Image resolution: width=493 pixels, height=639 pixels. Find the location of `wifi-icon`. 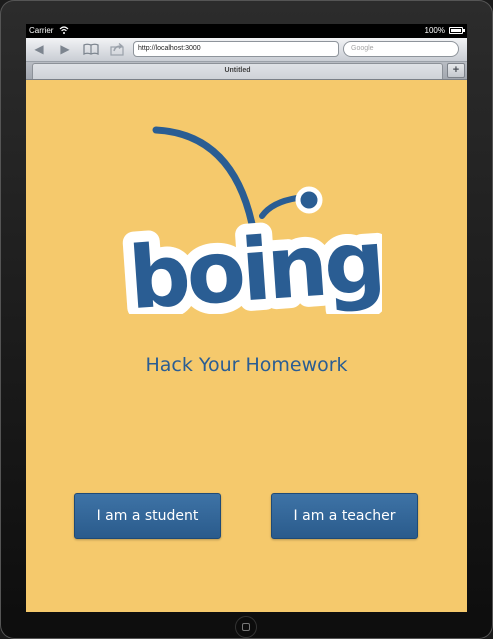

wifi-icon is located at coordinates (64, 30).